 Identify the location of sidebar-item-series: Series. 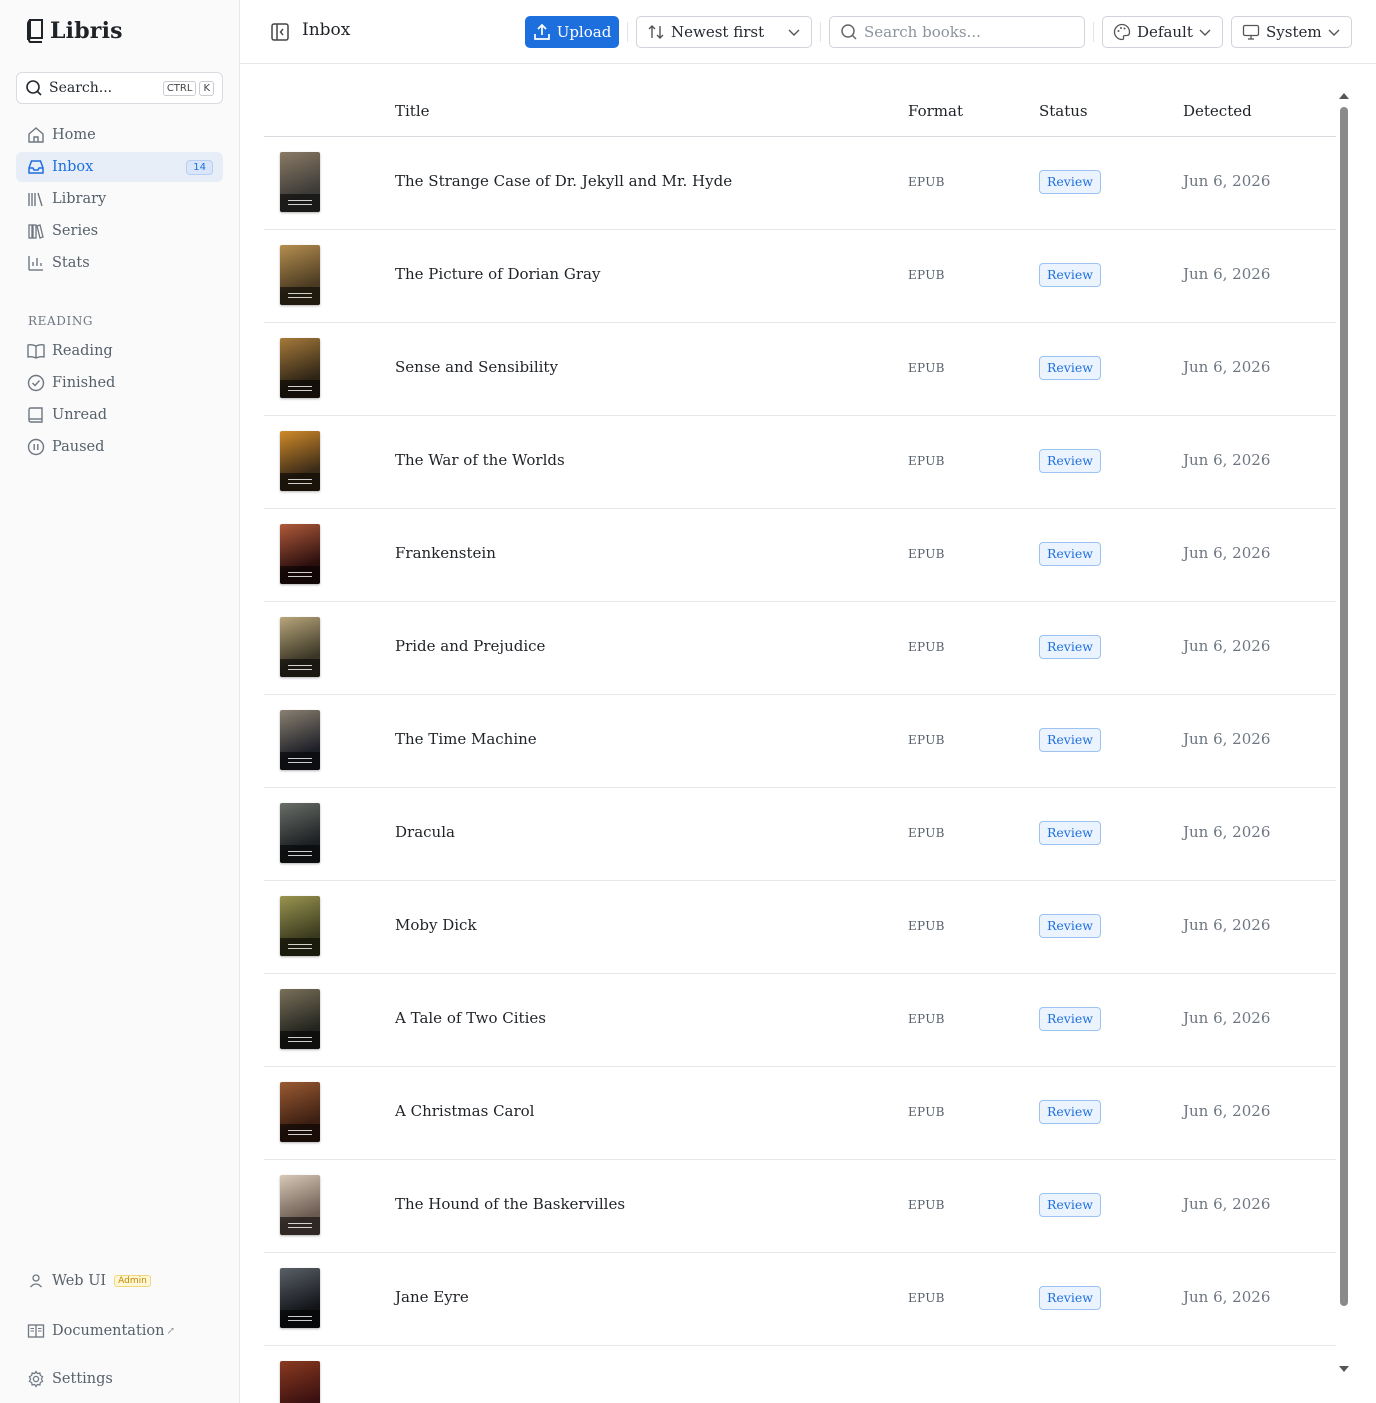
(119, 231).